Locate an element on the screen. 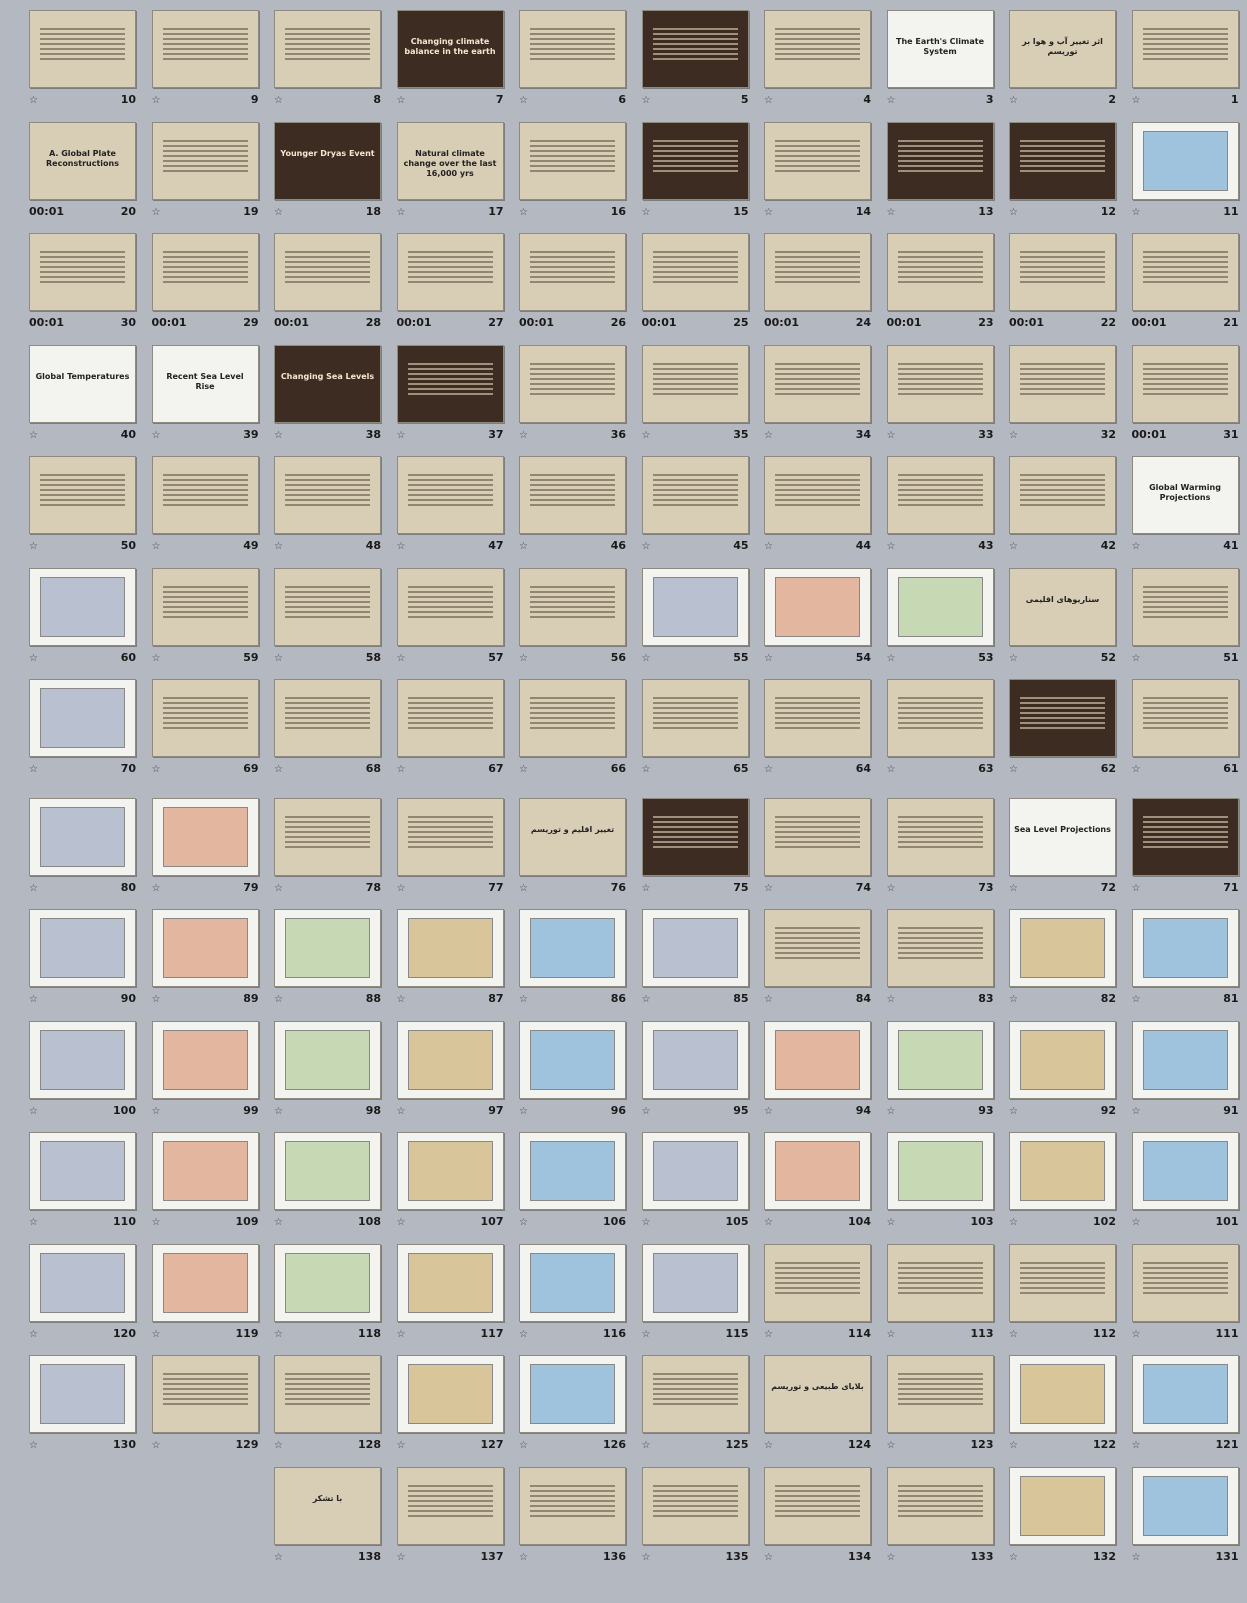  slide-thumbnail: ☆ 106 is located at coordinates (573, 1178).